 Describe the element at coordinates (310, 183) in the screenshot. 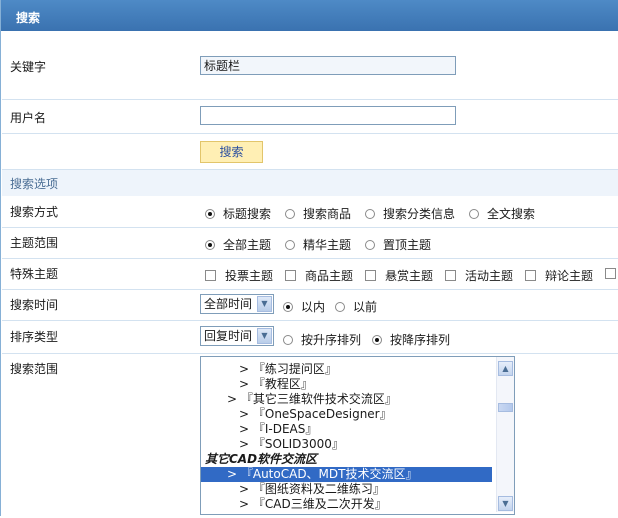

I see `options-section-header: 搜索选项` at that location.